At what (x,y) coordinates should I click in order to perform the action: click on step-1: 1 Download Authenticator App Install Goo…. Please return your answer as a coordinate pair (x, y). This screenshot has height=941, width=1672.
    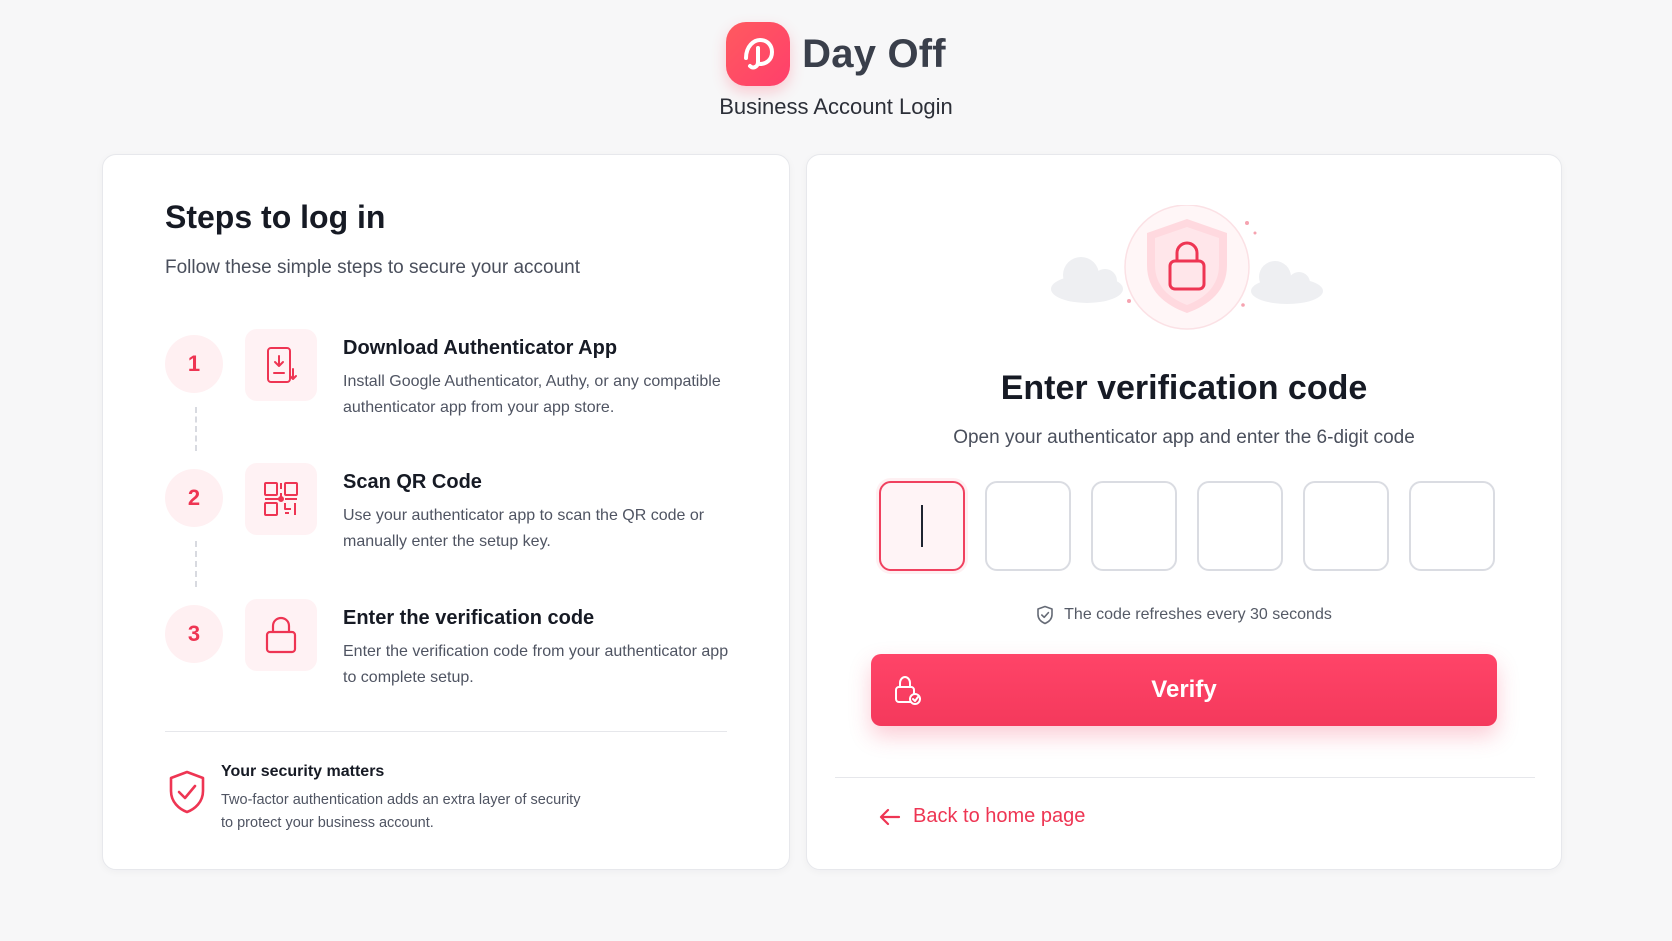
    Looking at the image, I should click on (465, 379).